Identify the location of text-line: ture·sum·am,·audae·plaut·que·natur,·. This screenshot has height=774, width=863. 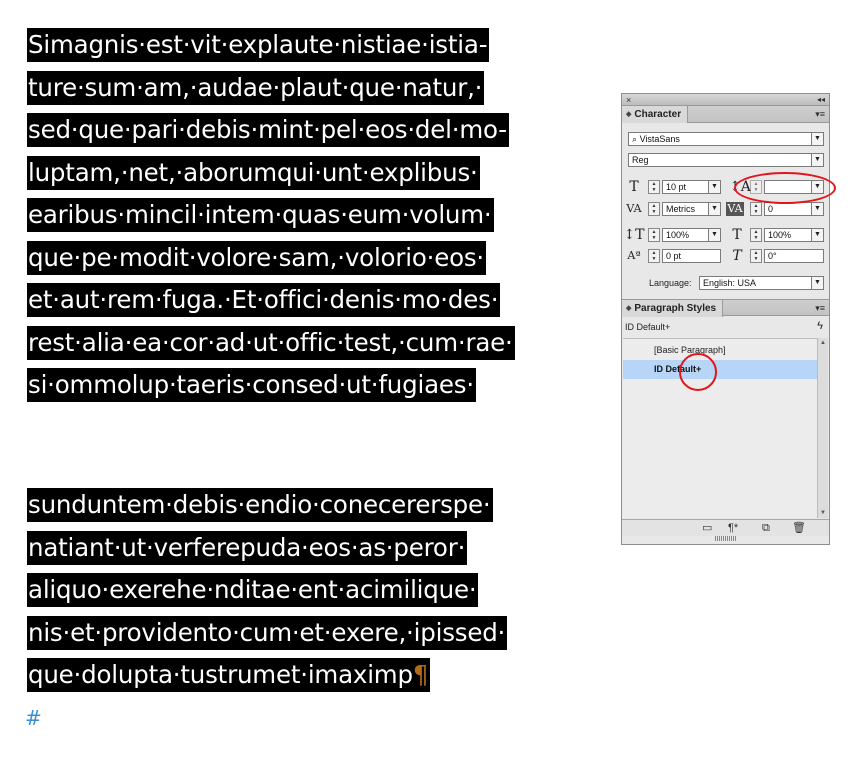
(256, 87).